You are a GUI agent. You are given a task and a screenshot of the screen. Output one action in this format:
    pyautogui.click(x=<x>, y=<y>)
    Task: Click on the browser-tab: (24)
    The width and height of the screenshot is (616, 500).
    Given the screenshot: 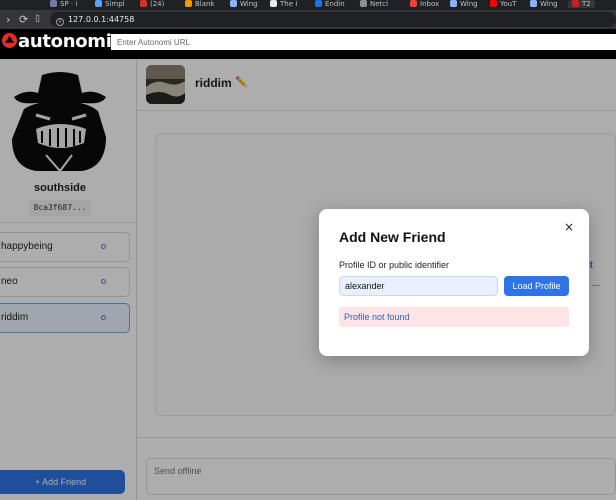 What is the action you would take?
    pyautogui.click(x=152, y=4)
    